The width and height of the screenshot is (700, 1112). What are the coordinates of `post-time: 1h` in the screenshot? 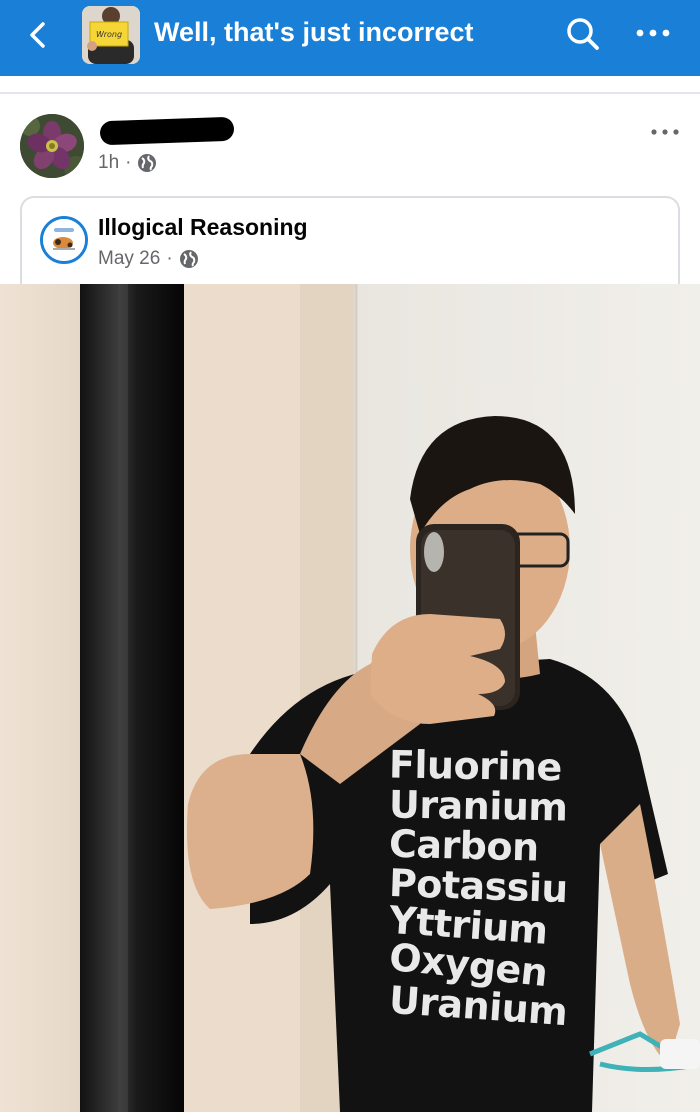 It's located at (108, 163).